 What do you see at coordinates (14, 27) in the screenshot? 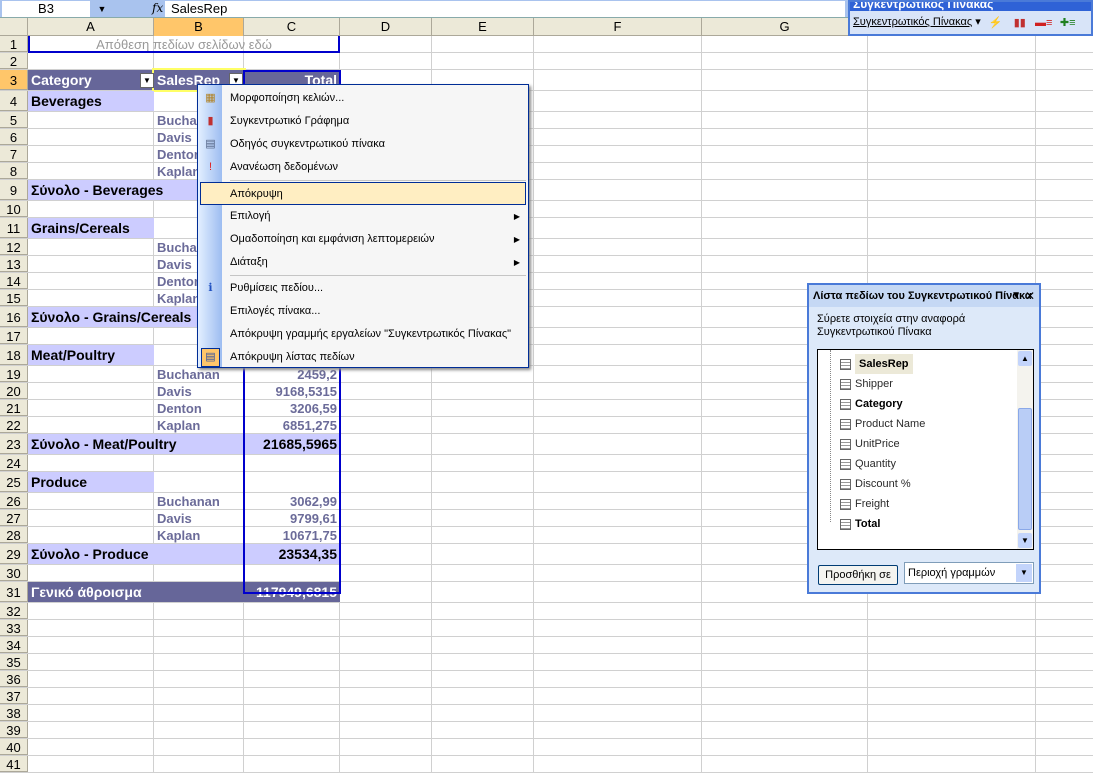
I see `select-all-corner` at bounding box center [14, 27].